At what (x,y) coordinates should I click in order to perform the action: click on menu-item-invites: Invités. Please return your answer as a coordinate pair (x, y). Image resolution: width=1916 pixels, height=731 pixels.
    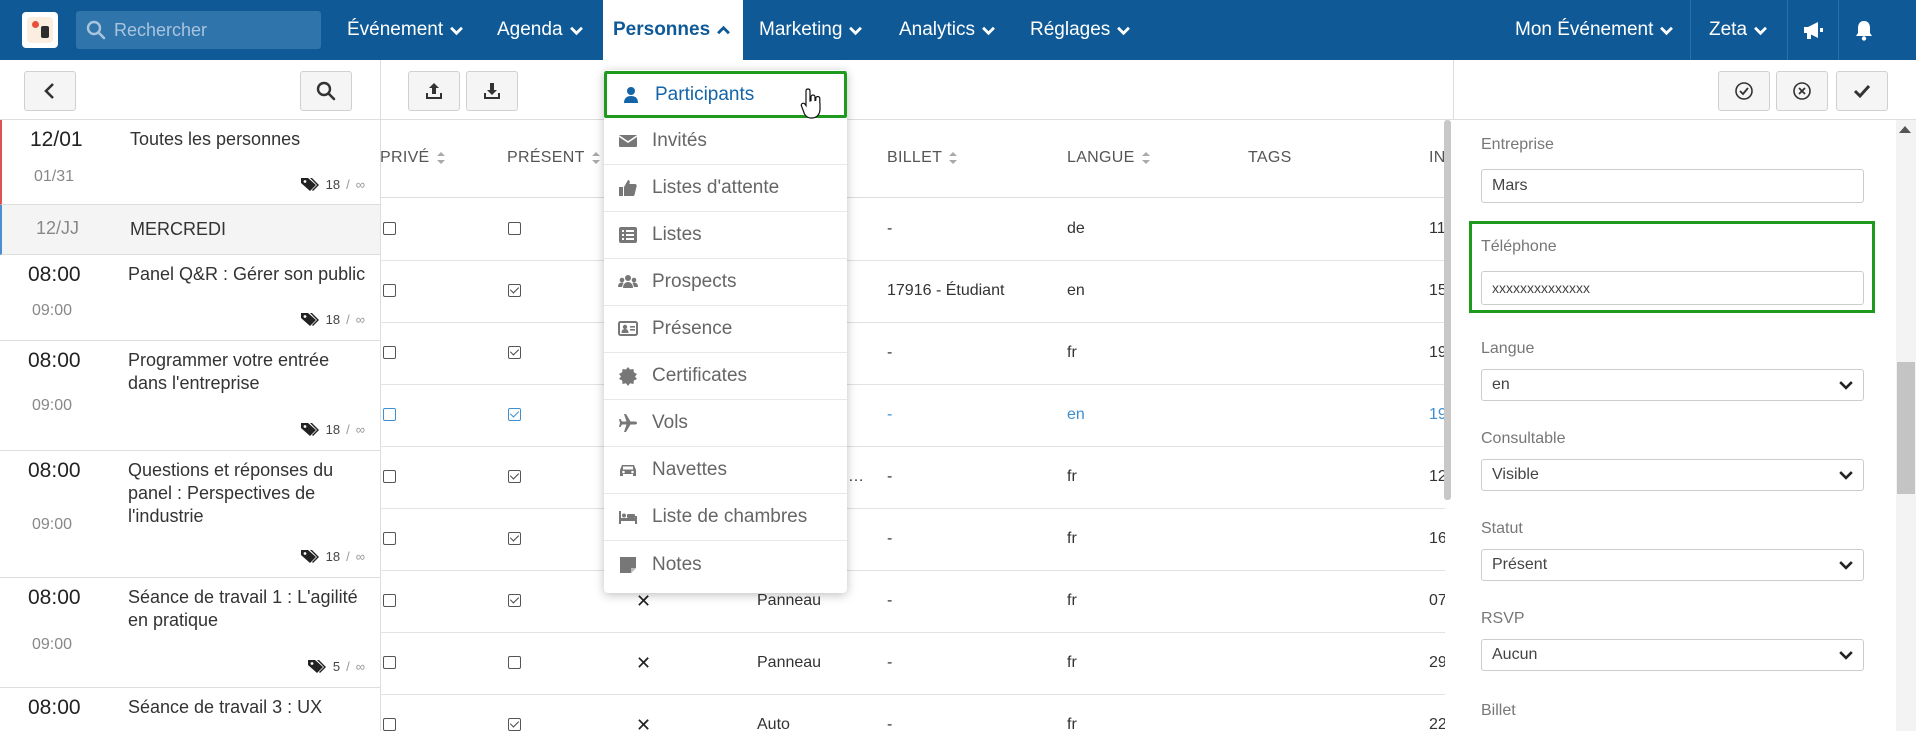
    Looking at the image, I should click on (725, 141).